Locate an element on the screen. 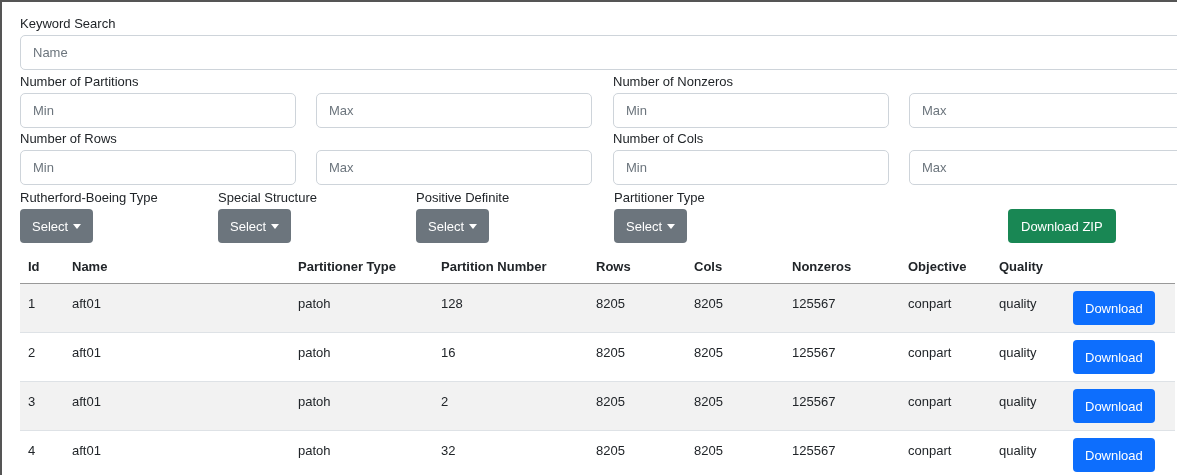  column-header: Cols is located at coordinates (735, 266).